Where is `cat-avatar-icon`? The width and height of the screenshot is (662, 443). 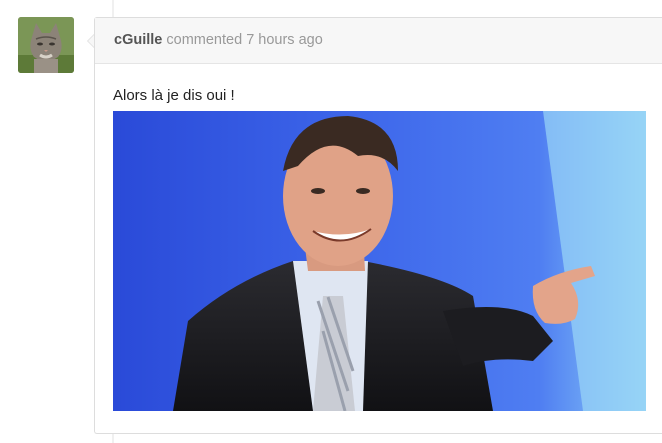 cat-avatar-icon is located at coordinates (46, 45).